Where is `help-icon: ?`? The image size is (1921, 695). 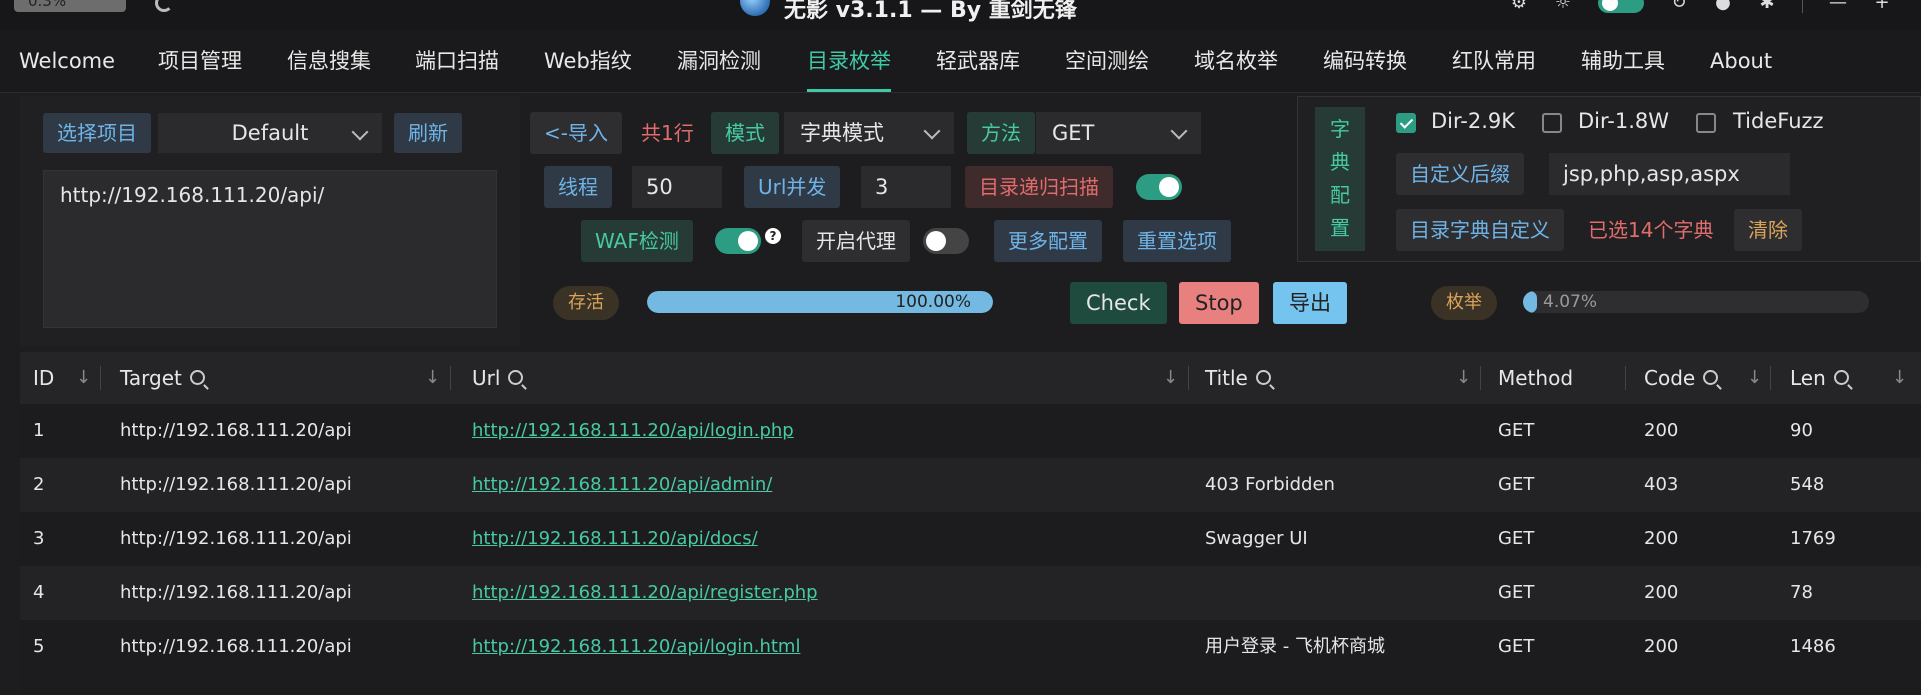 help-icon: ? is located at coordinates (773, 236).